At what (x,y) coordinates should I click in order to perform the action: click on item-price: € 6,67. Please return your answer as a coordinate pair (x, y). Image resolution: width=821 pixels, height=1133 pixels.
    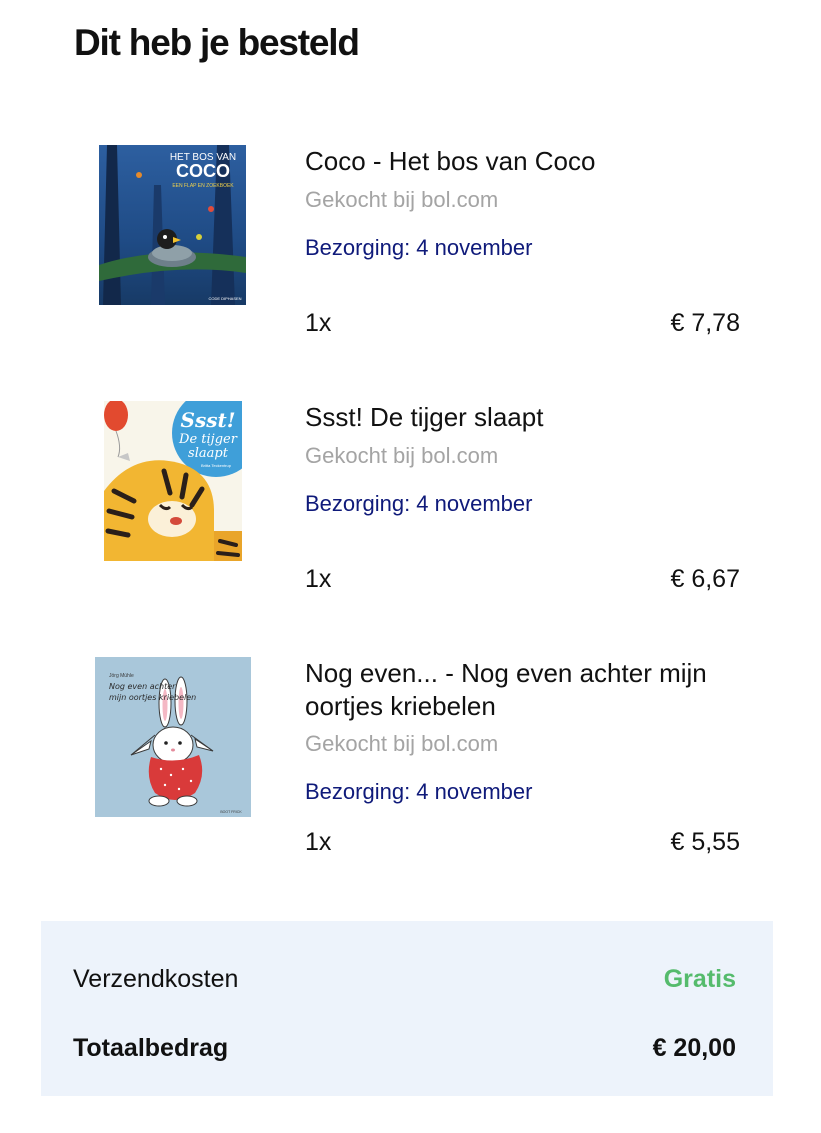
    Looking at the image, I should click on (705, 579).